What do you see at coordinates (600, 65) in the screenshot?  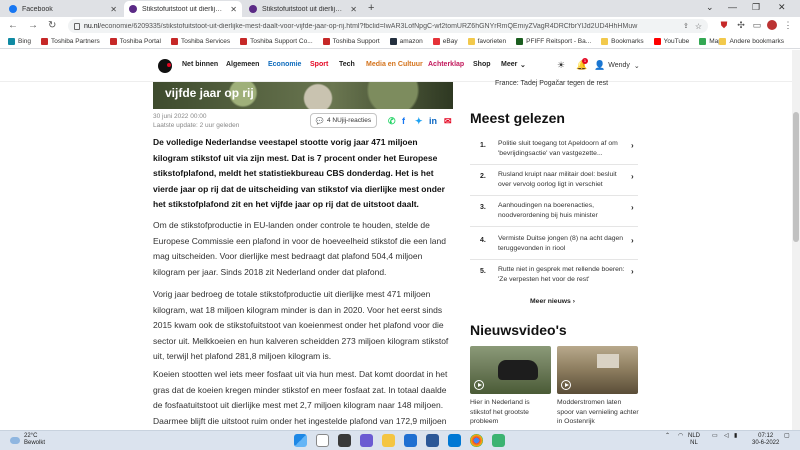 I see `user-icon: 👤` at bounding box center [600, 65].